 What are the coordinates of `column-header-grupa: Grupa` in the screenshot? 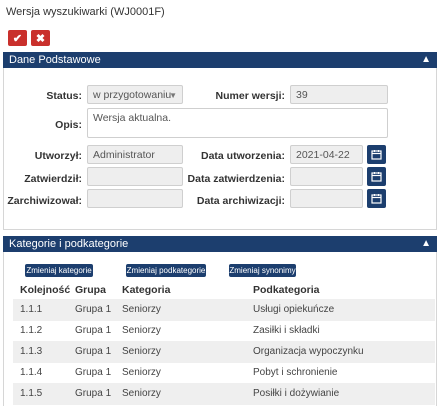 It's located at (90, 290).